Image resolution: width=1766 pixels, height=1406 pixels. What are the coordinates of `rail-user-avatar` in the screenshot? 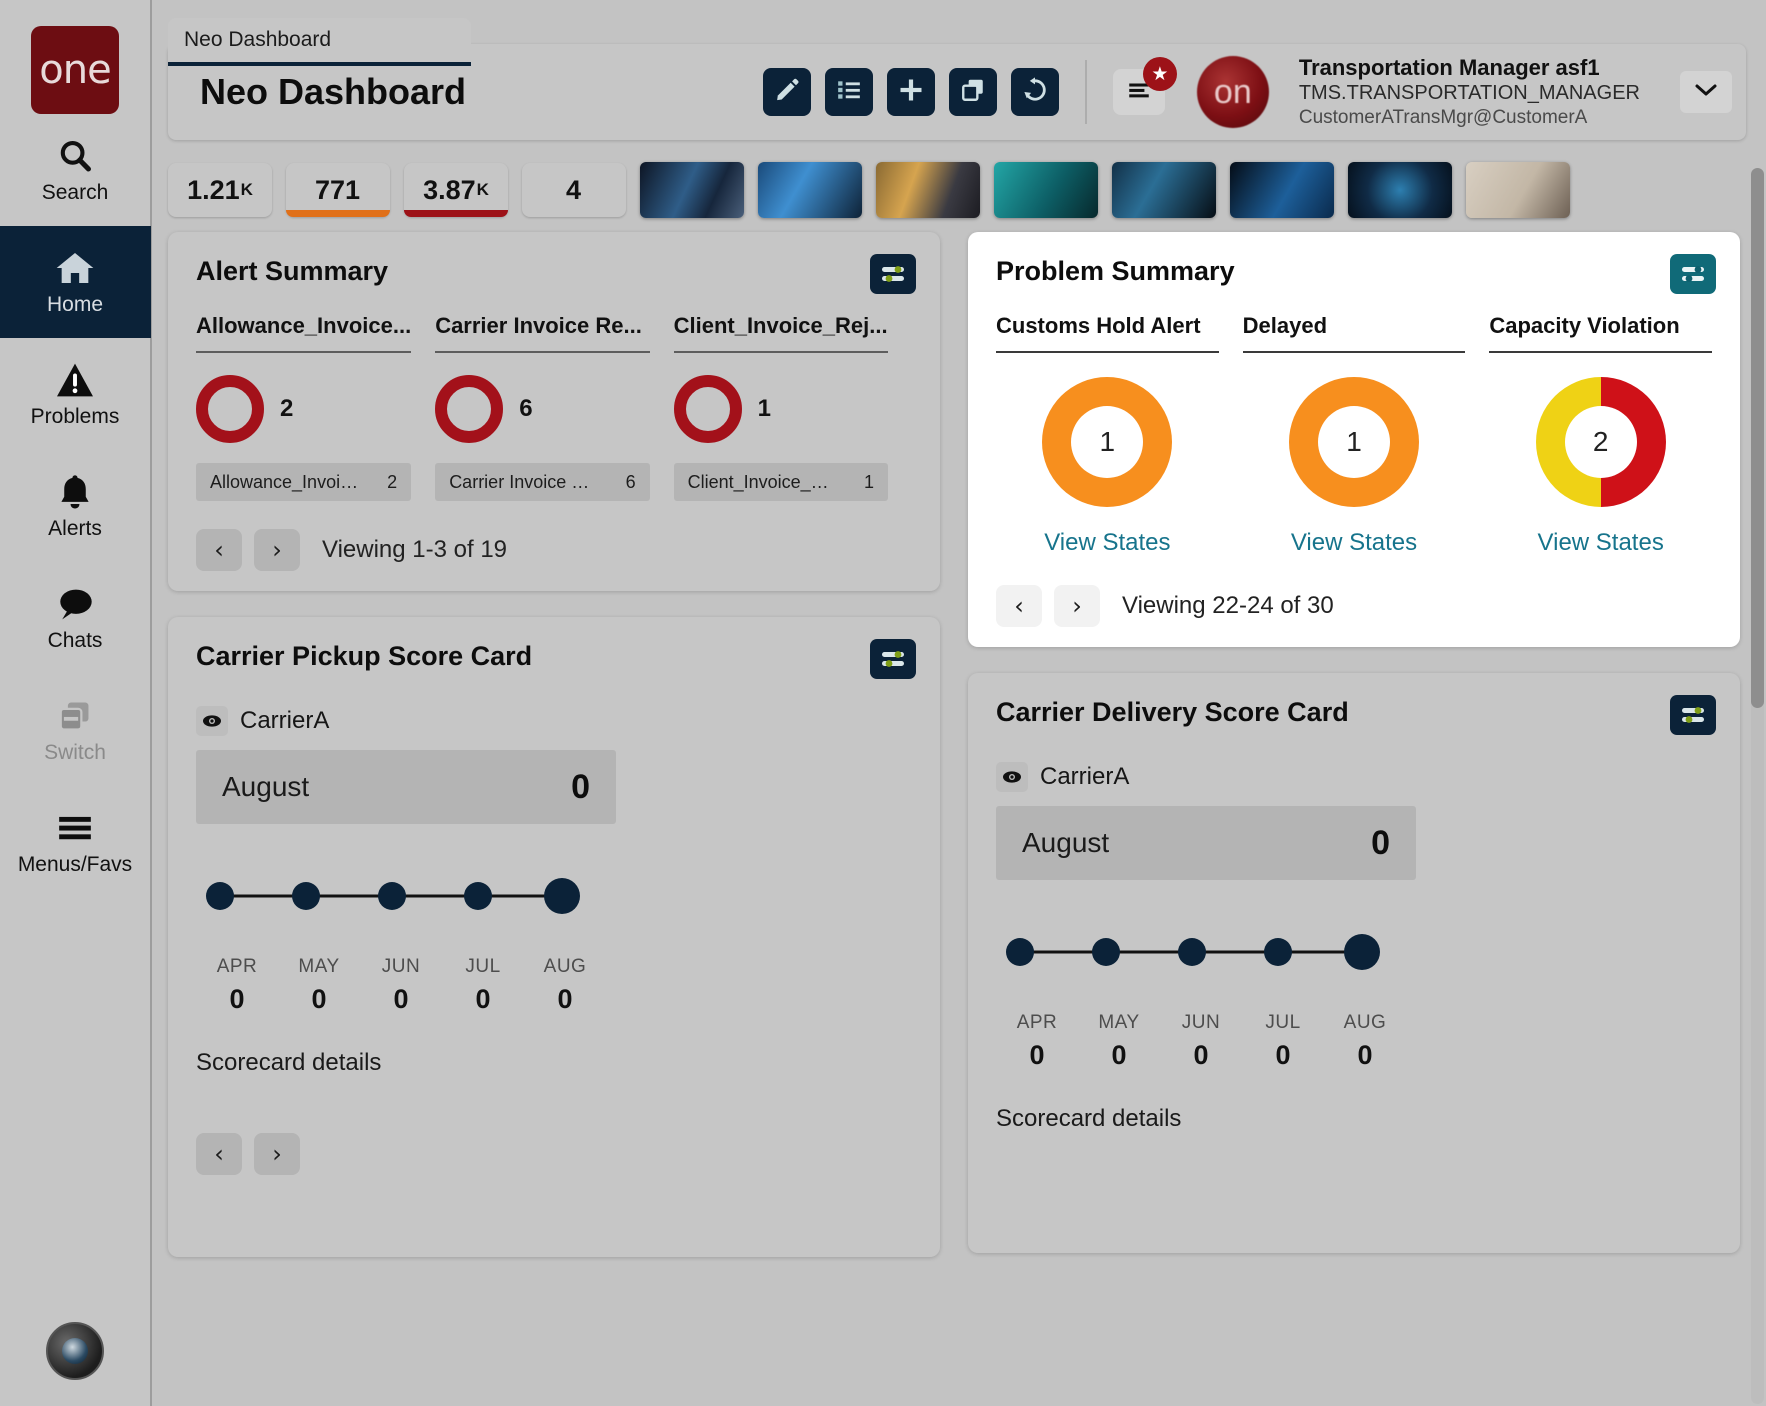 It's located at (75, 1351).